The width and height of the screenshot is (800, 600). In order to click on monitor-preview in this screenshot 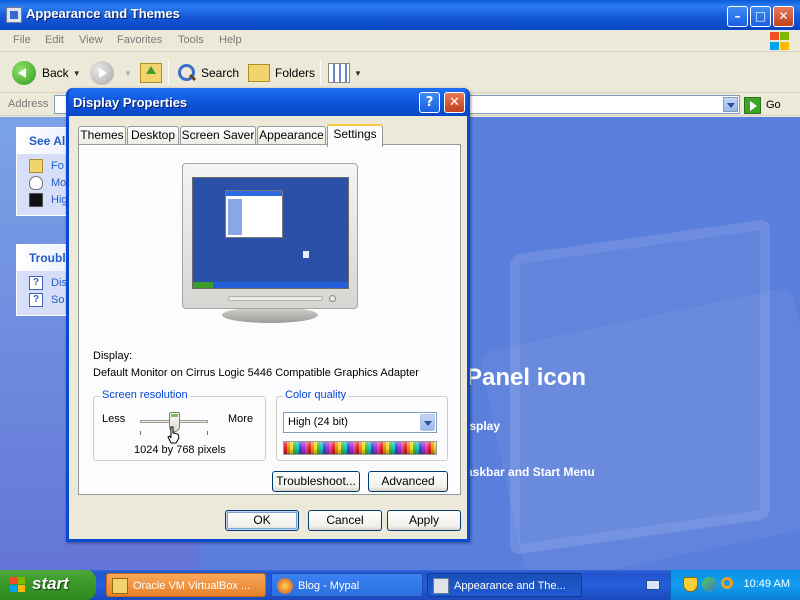, I will do `click(271, 245)`.